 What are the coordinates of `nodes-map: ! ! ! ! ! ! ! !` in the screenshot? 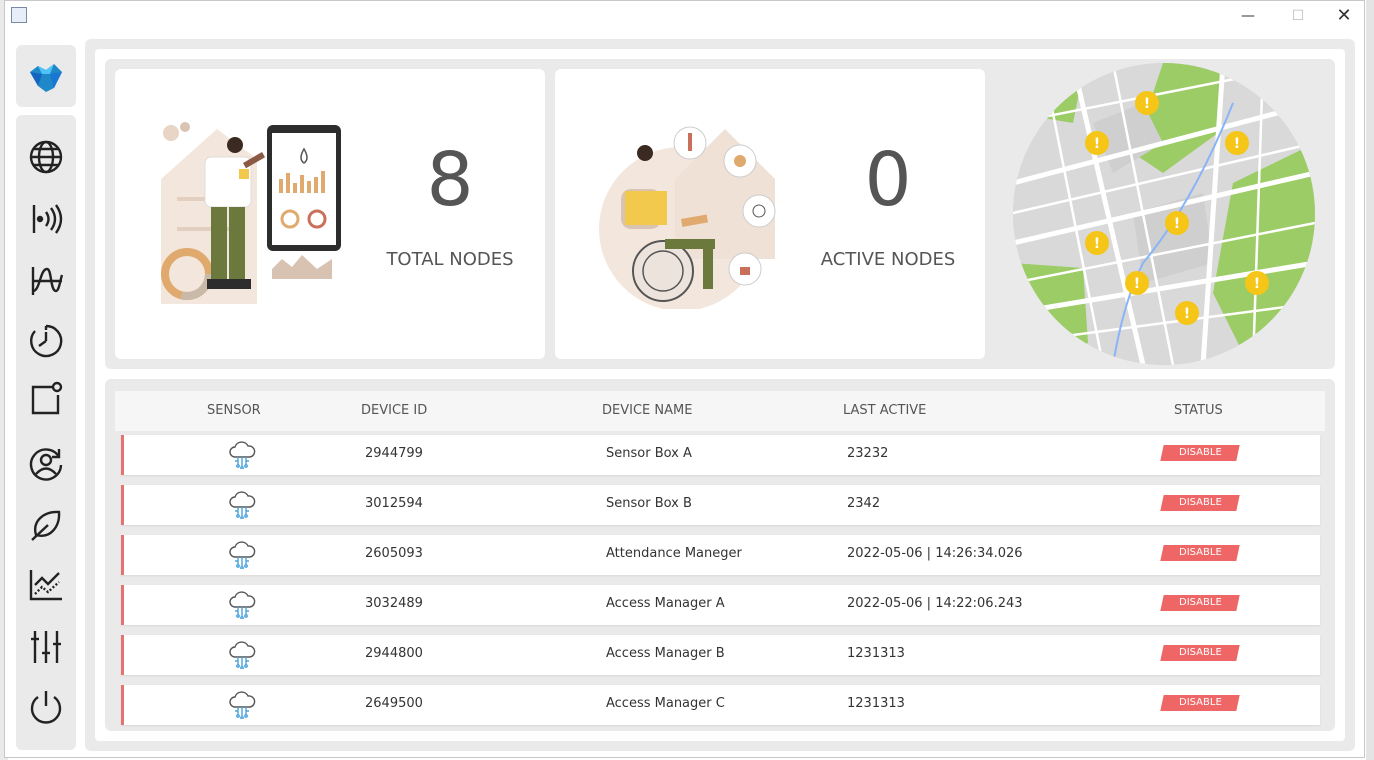 It's located at (1164, 214).